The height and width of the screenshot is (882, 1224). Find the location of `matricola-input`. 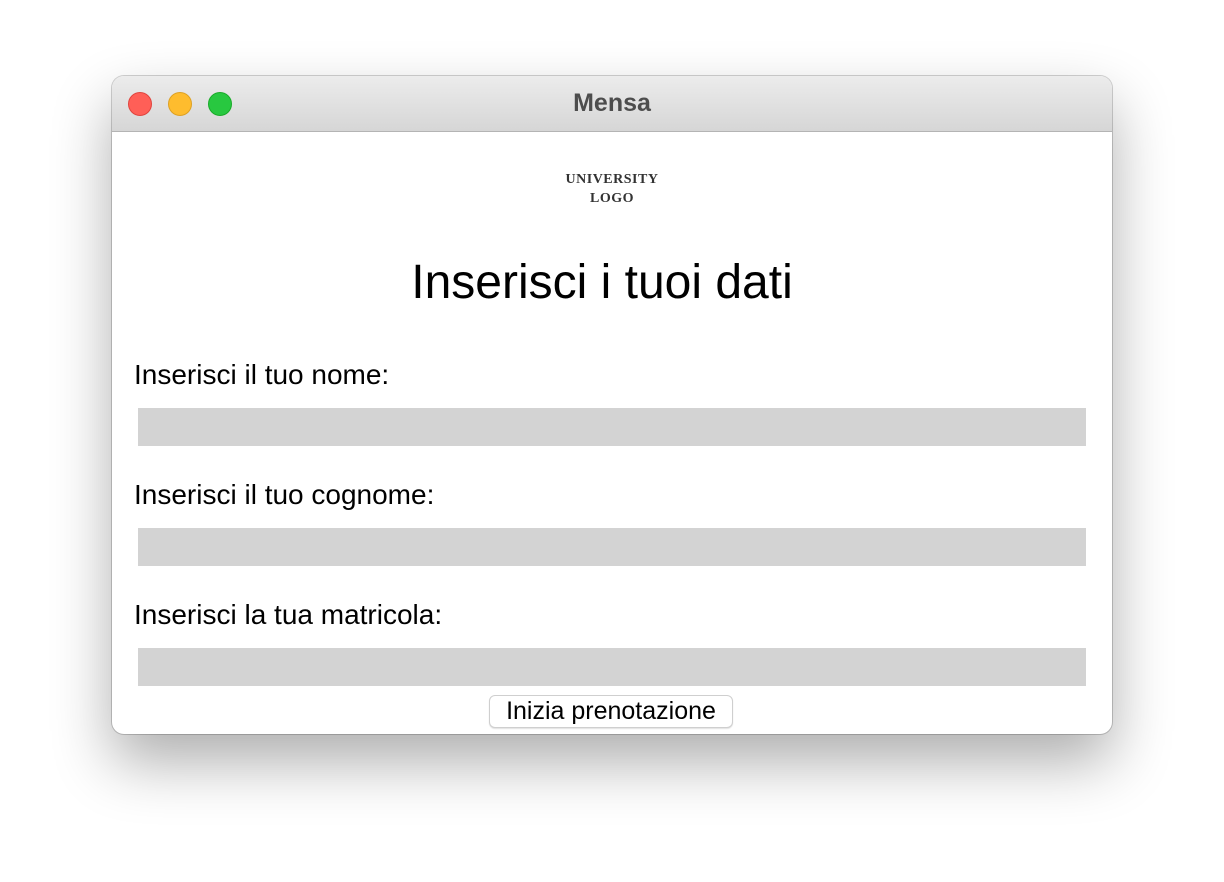

matricola-input is located at coordinates (612, 667).